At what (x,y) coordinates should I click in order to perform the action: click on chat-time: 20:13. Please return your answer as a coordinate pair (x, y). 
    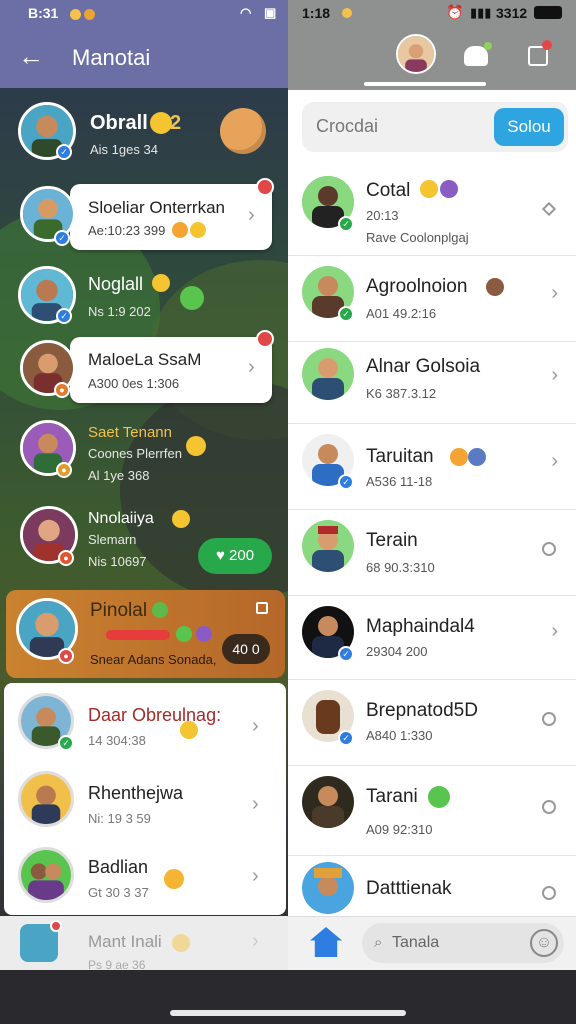
    Looking at the image, I should click on (382, 215).